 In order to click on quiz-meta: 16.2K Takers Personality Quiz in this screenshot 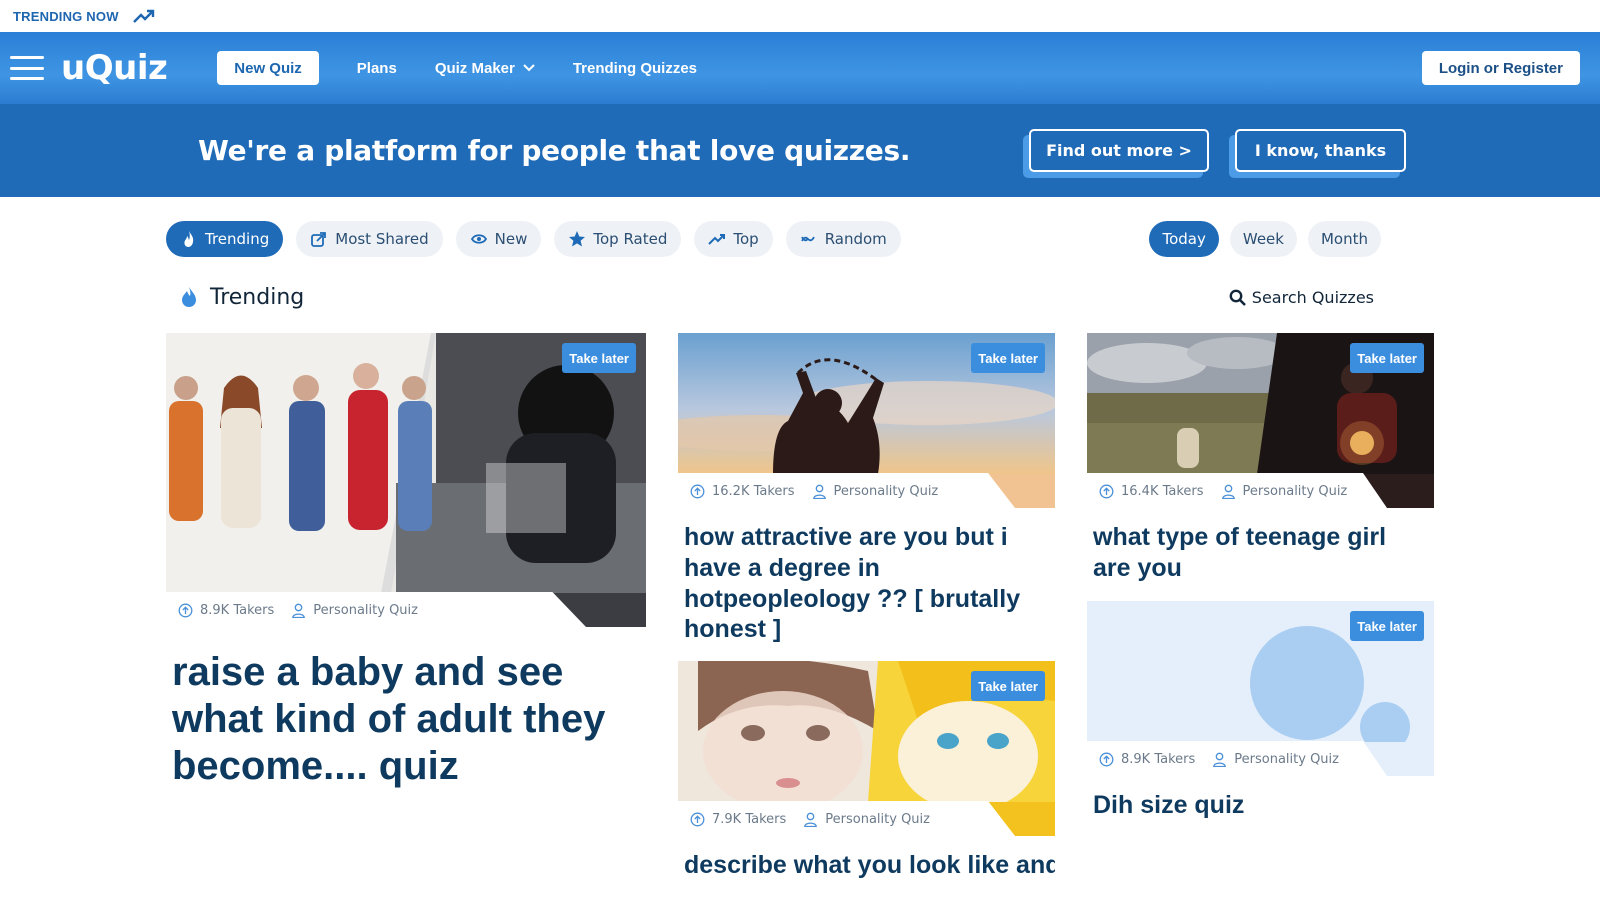, I will do `click(866, 490)`.